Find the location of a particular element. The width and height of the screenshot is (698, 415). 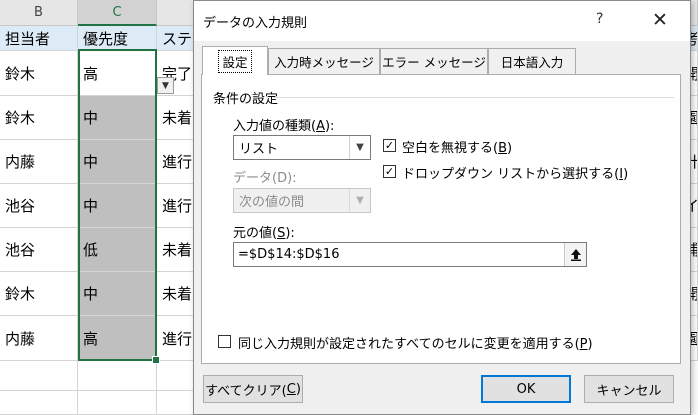

collapse-range-icon is located at coordinates (575, 254).